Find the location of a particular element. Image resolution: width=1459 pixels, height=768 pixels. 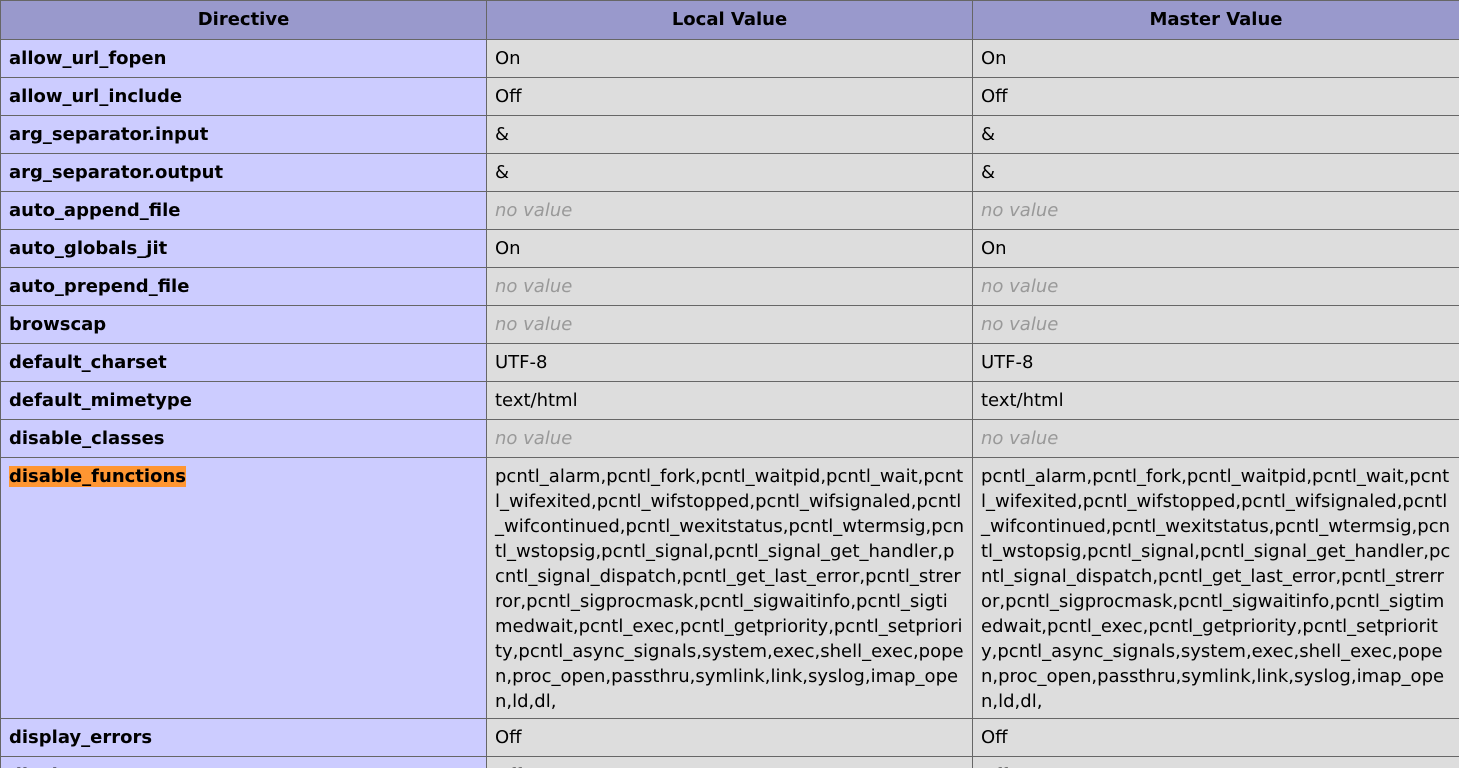

directive-name: allow_url_include is located at coordinates (243, 96).